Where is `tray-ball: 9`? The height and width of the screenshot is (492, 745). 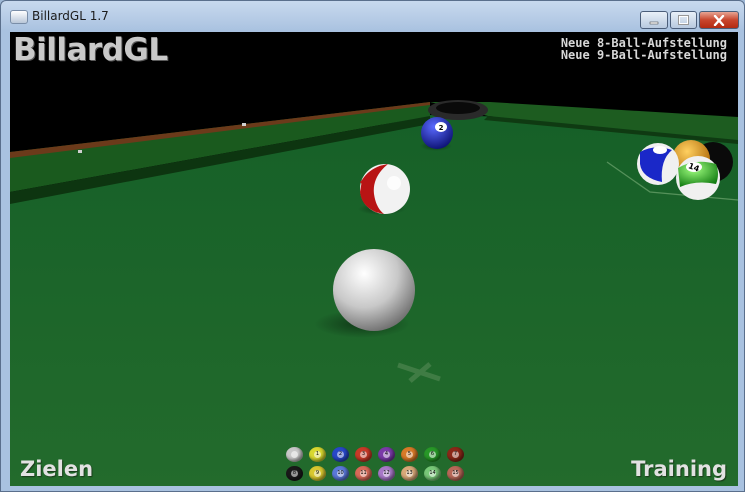 tray-ball: 9 is located at coordinates (317, 473).